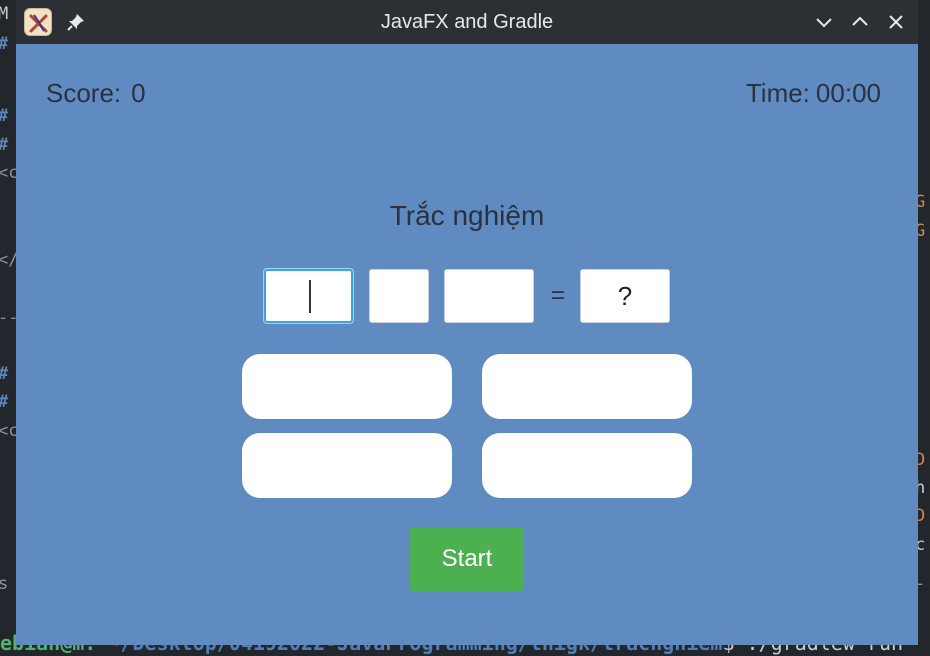 This screenshot has height=656, width=930. I want to click on window-titlebar: JavaFX and Gradle, so click(467, 22).